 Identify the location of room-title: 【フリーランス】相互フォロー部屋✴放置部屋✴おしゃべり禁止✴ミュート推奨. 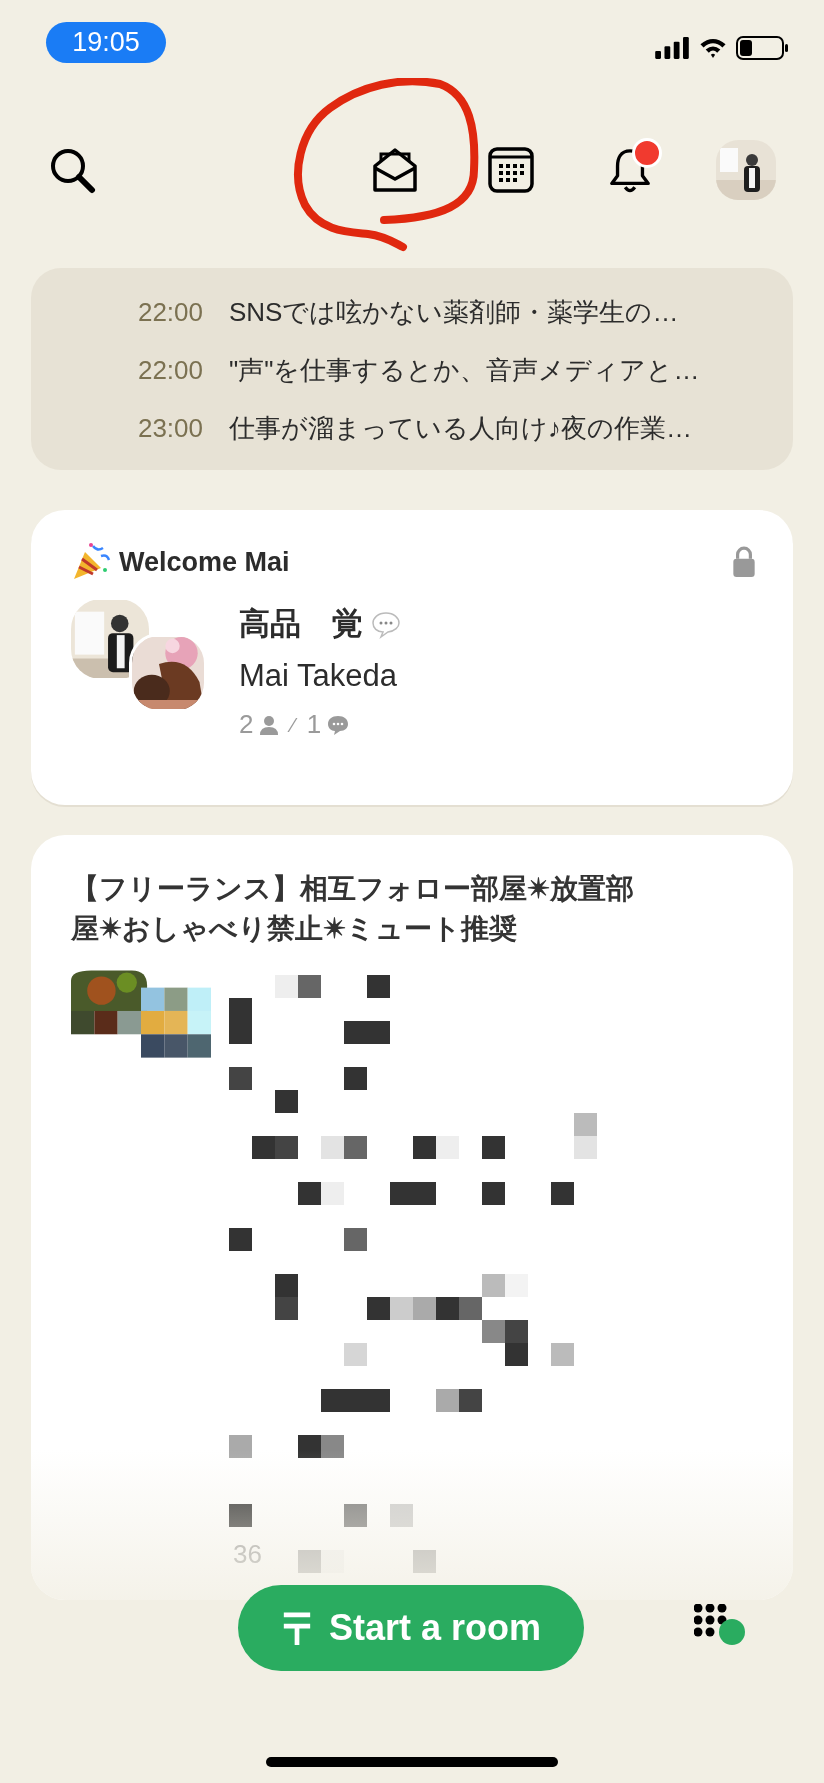
(353, 909).